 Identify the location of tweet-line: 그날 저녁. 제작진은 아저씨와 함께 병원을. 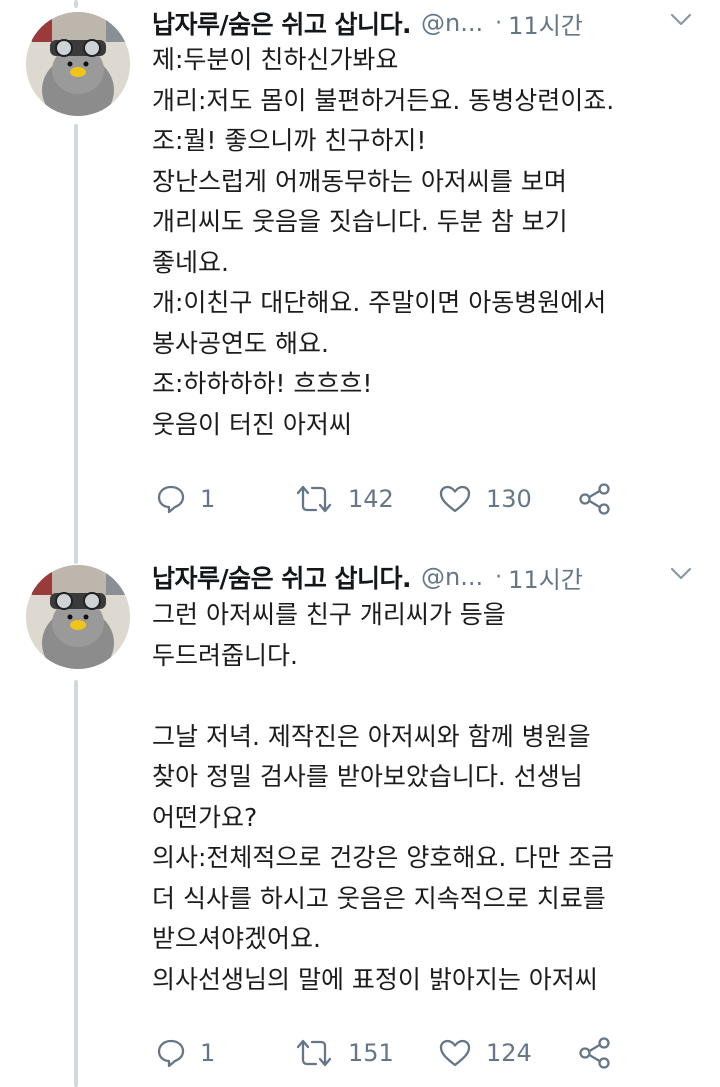
(371, 736).